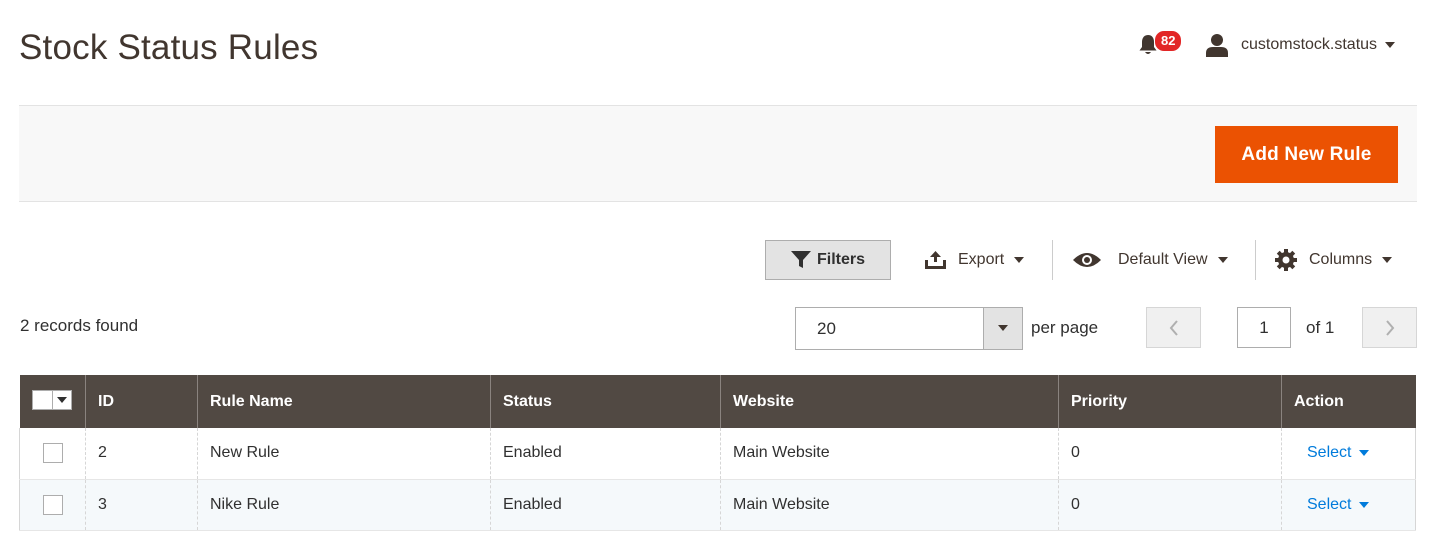 The width and height of the screenshot is (1429, 554). Describe the element at coordinates (1170, 401) in the screenshot. I see `column-header-priority: Priority` at that location.